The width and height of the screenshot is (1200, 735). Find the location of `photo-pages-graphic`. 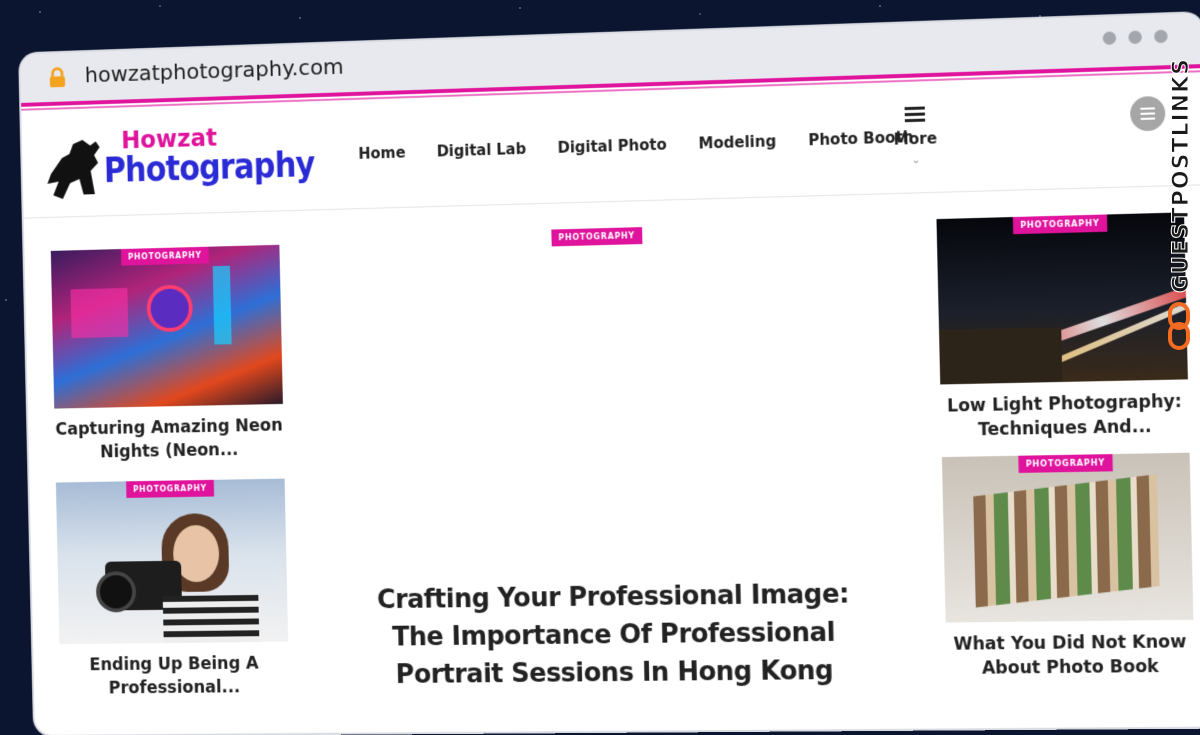

photo-pages-graphic is located at coordinates (1066, 541).